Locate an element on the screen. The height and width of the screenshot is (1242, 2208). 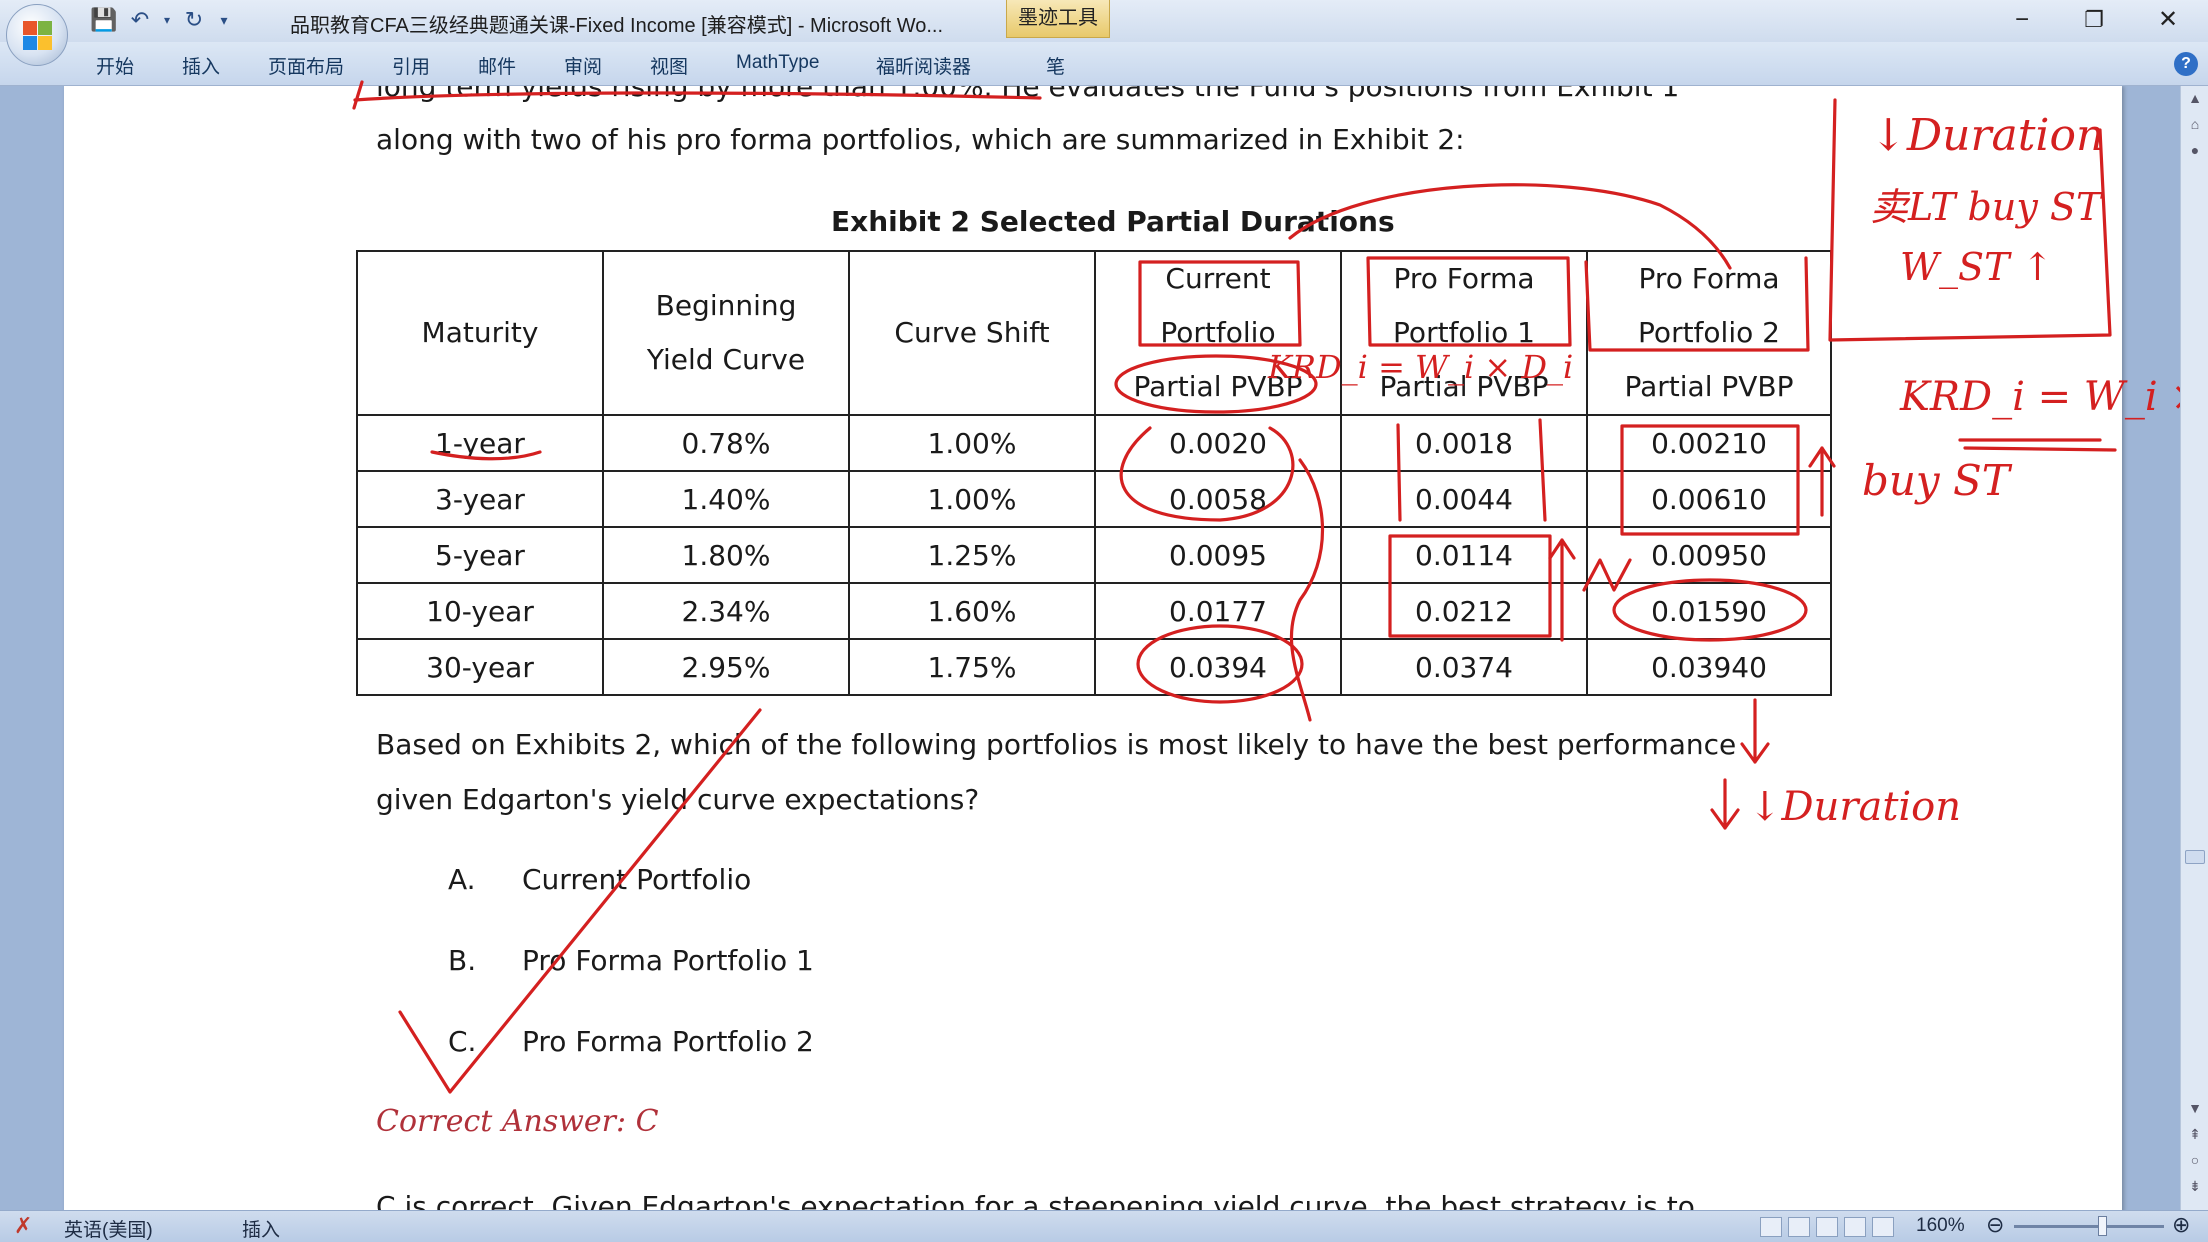
table-cell: 1.80% is located at coordinates (726, 555).